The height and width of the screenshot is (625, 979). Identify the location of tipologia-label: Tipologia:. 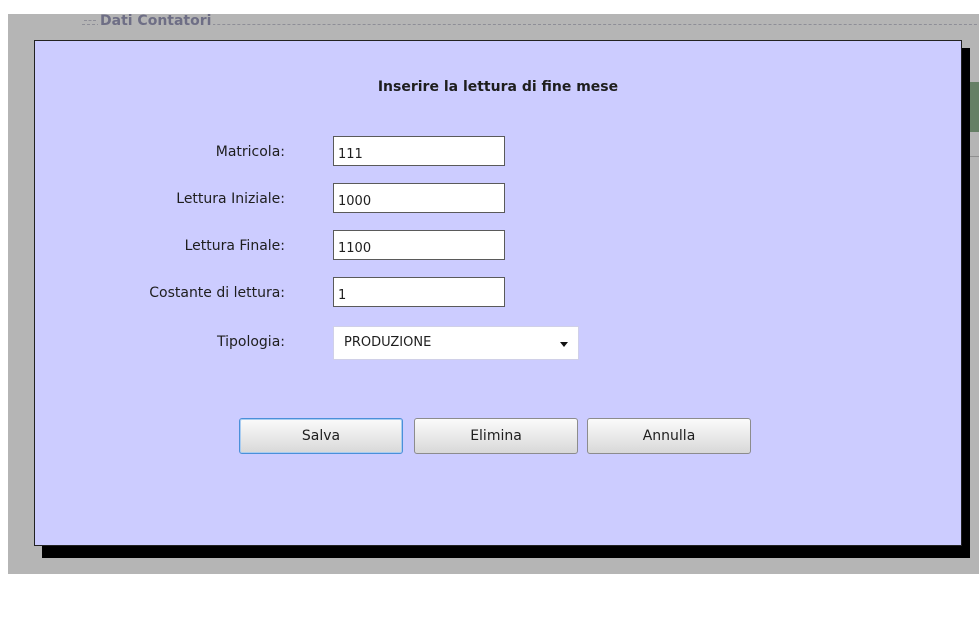
(251, 342).